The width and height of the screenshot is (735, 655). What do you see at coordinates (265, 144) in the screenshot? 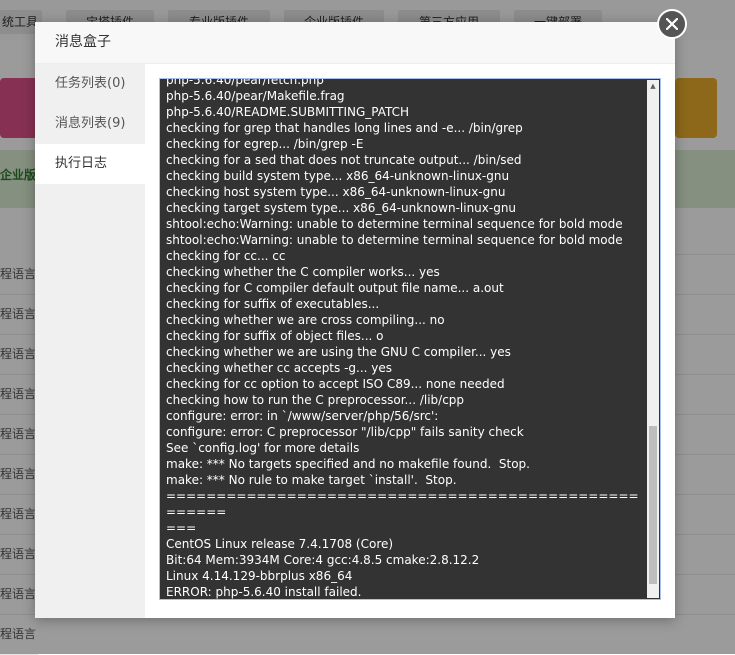
I see `log-line: checking for egrep... /bin/grep -E` at bounding box center [265, 144].